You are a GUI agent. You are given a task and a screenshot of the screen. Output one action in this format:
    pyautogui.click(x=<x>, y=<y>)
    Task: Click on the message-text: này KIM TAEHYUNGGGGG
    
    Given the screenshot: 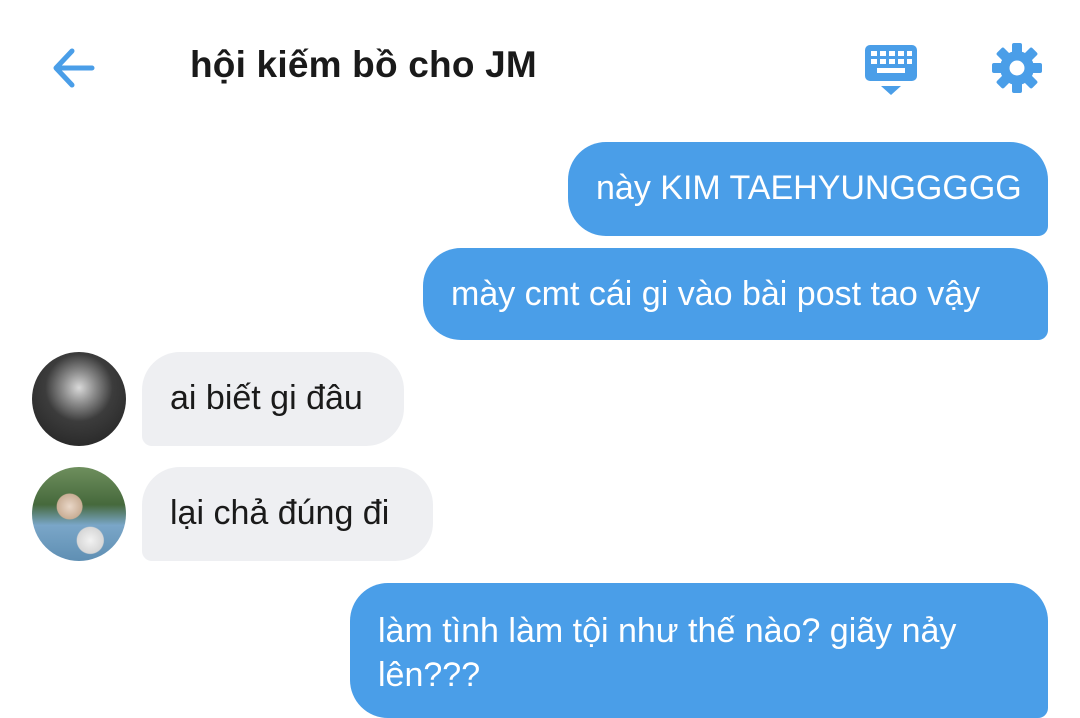 What is the action you would take?
    pyautogui.click(x=809, y=188)
    